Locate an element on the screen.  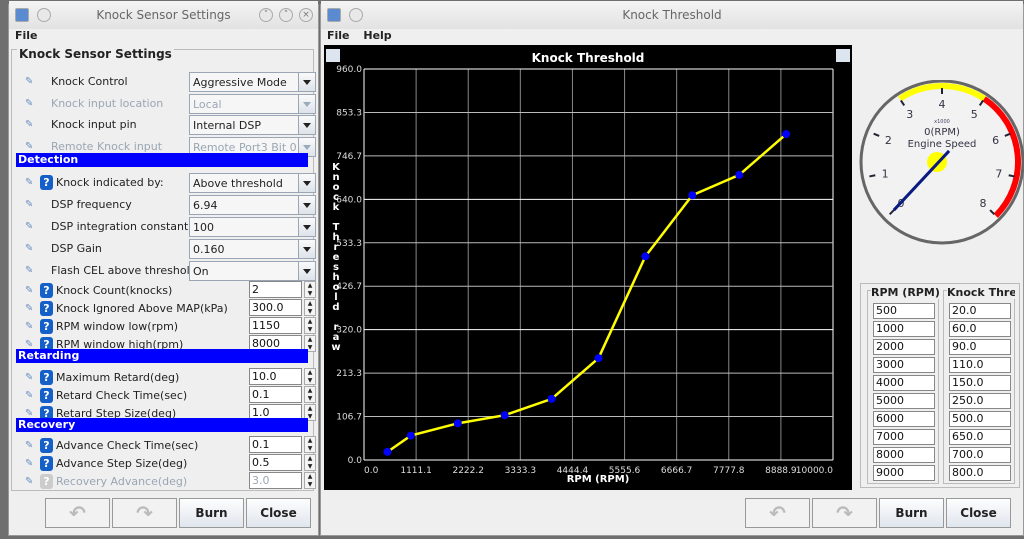
setting-dropdown: 100 is located at coordinates (252, 227).